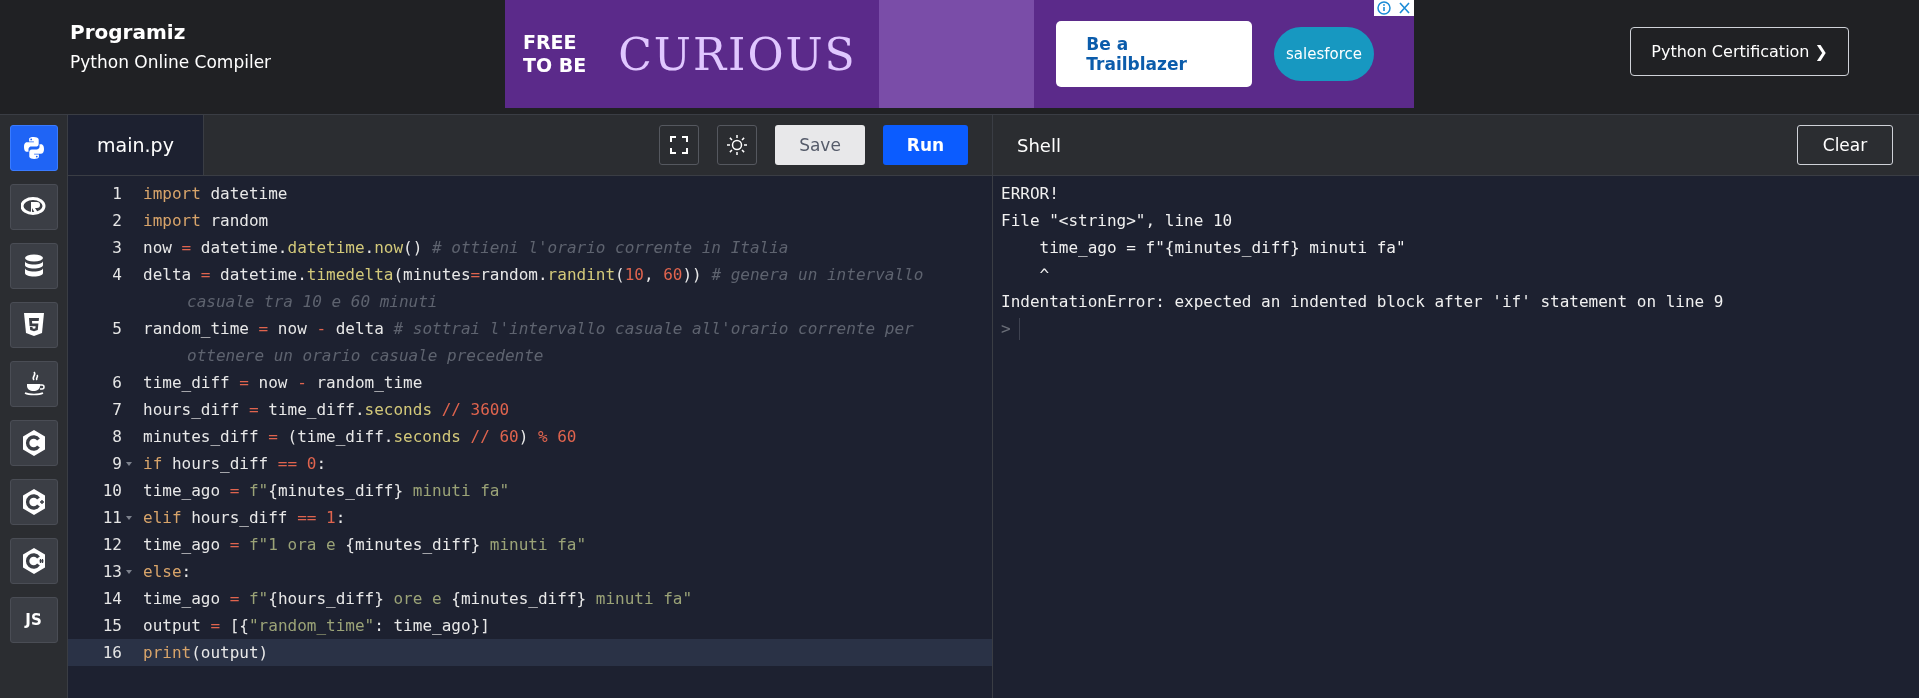 This screenshot has width=1919, height=698. What do you see at coordinates (136, 145) in the screenshot?
I see `file-tab: main.py` at bounding box center [136, 145].